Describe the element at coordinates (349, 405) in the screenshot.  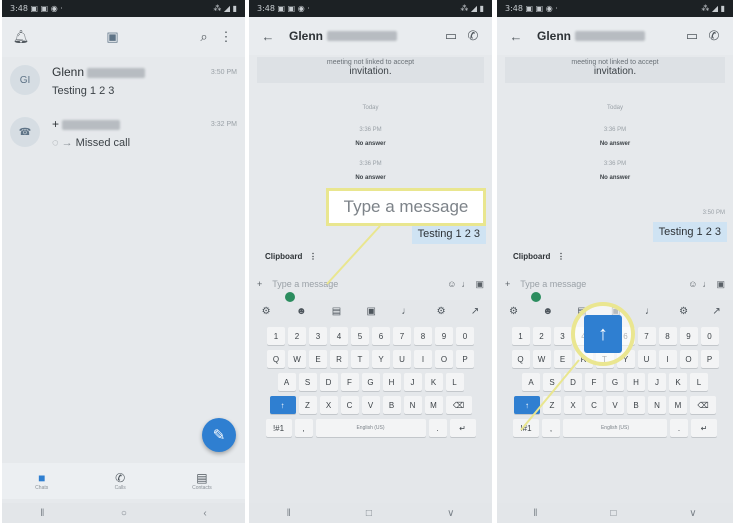
I see `key-c: C` at that location.